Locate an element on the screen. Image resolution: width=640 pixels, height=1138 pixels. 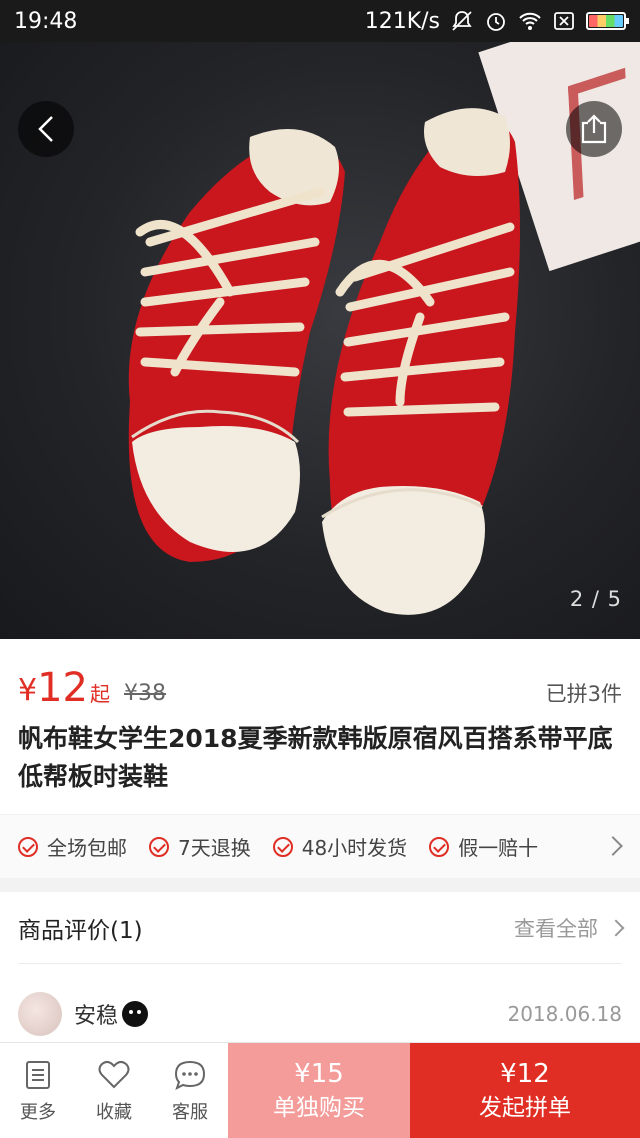
view-all-reviews-link: 查看全部 is located at coordinates (569, 928).